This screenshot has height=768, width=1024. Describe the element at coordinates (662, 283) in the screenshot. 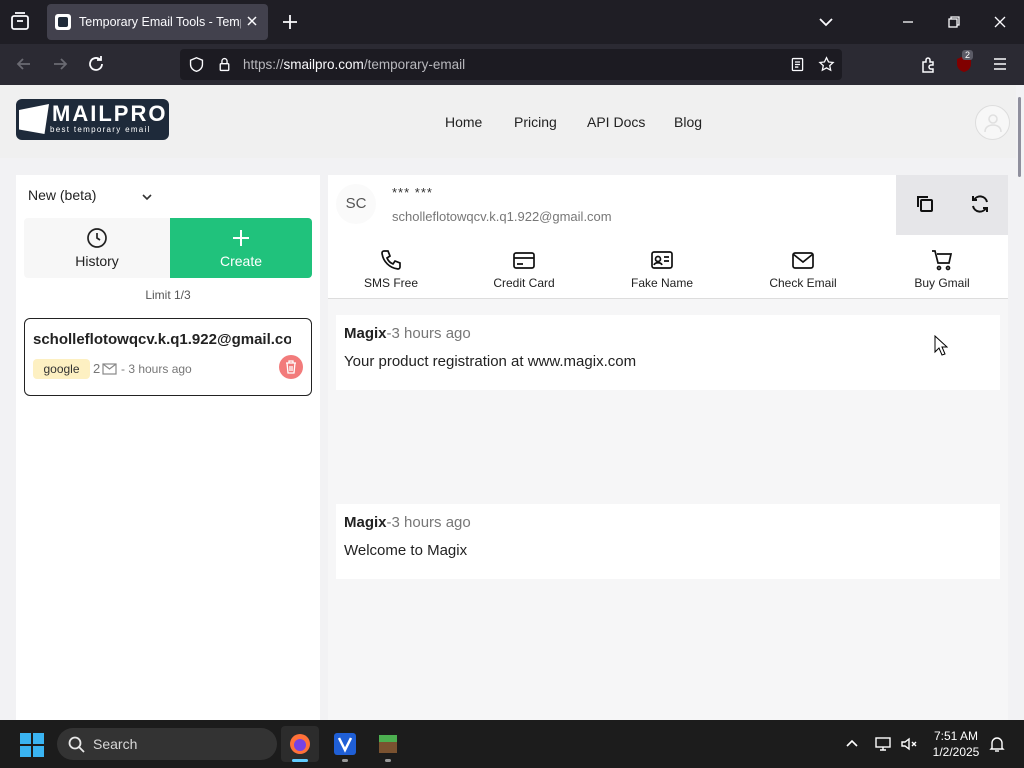

I see `fake-name-label: Fake Name` at that location.